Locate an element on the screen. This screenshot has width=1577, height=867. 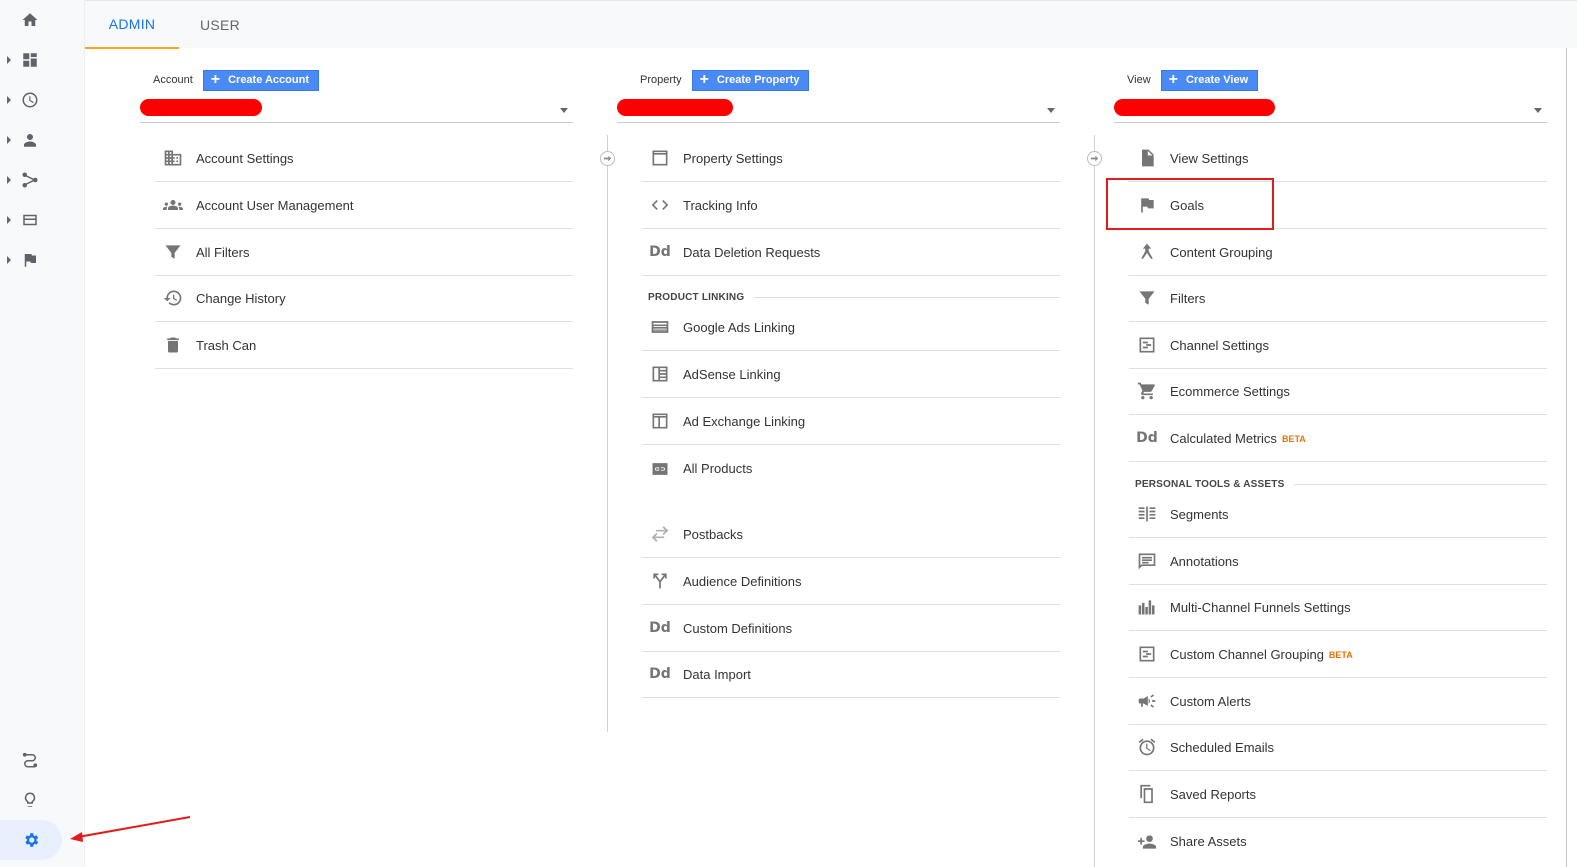
all-products-item: All Products is located at coordinates (851, 468).